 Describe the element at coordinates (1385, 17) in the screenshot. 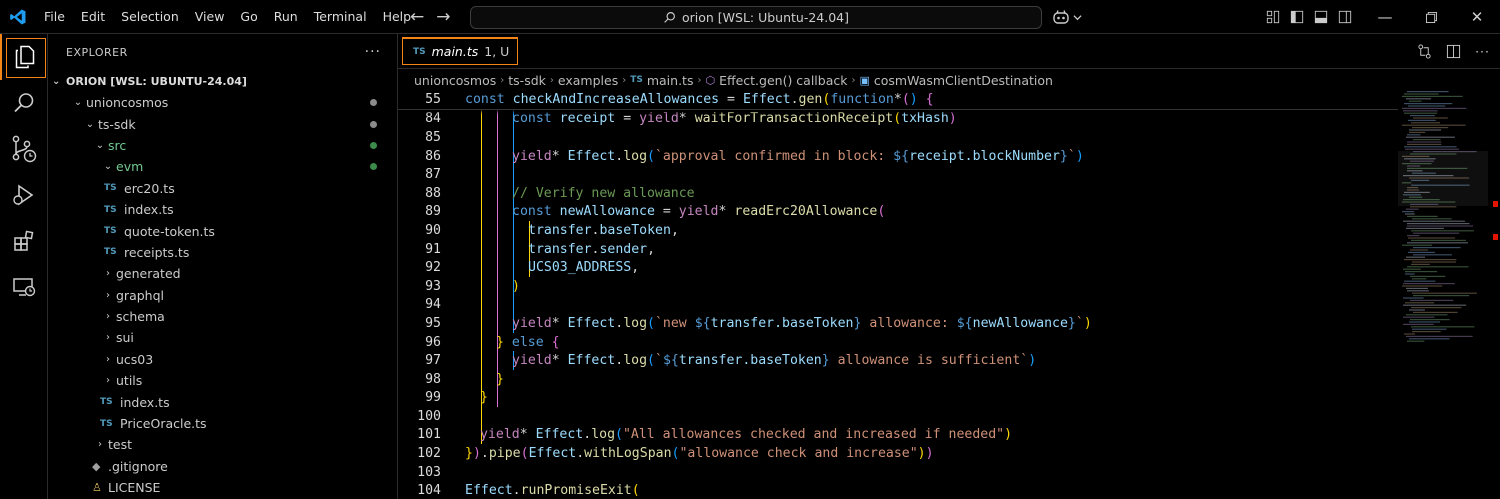

I see `minimize-button: —` at that location.